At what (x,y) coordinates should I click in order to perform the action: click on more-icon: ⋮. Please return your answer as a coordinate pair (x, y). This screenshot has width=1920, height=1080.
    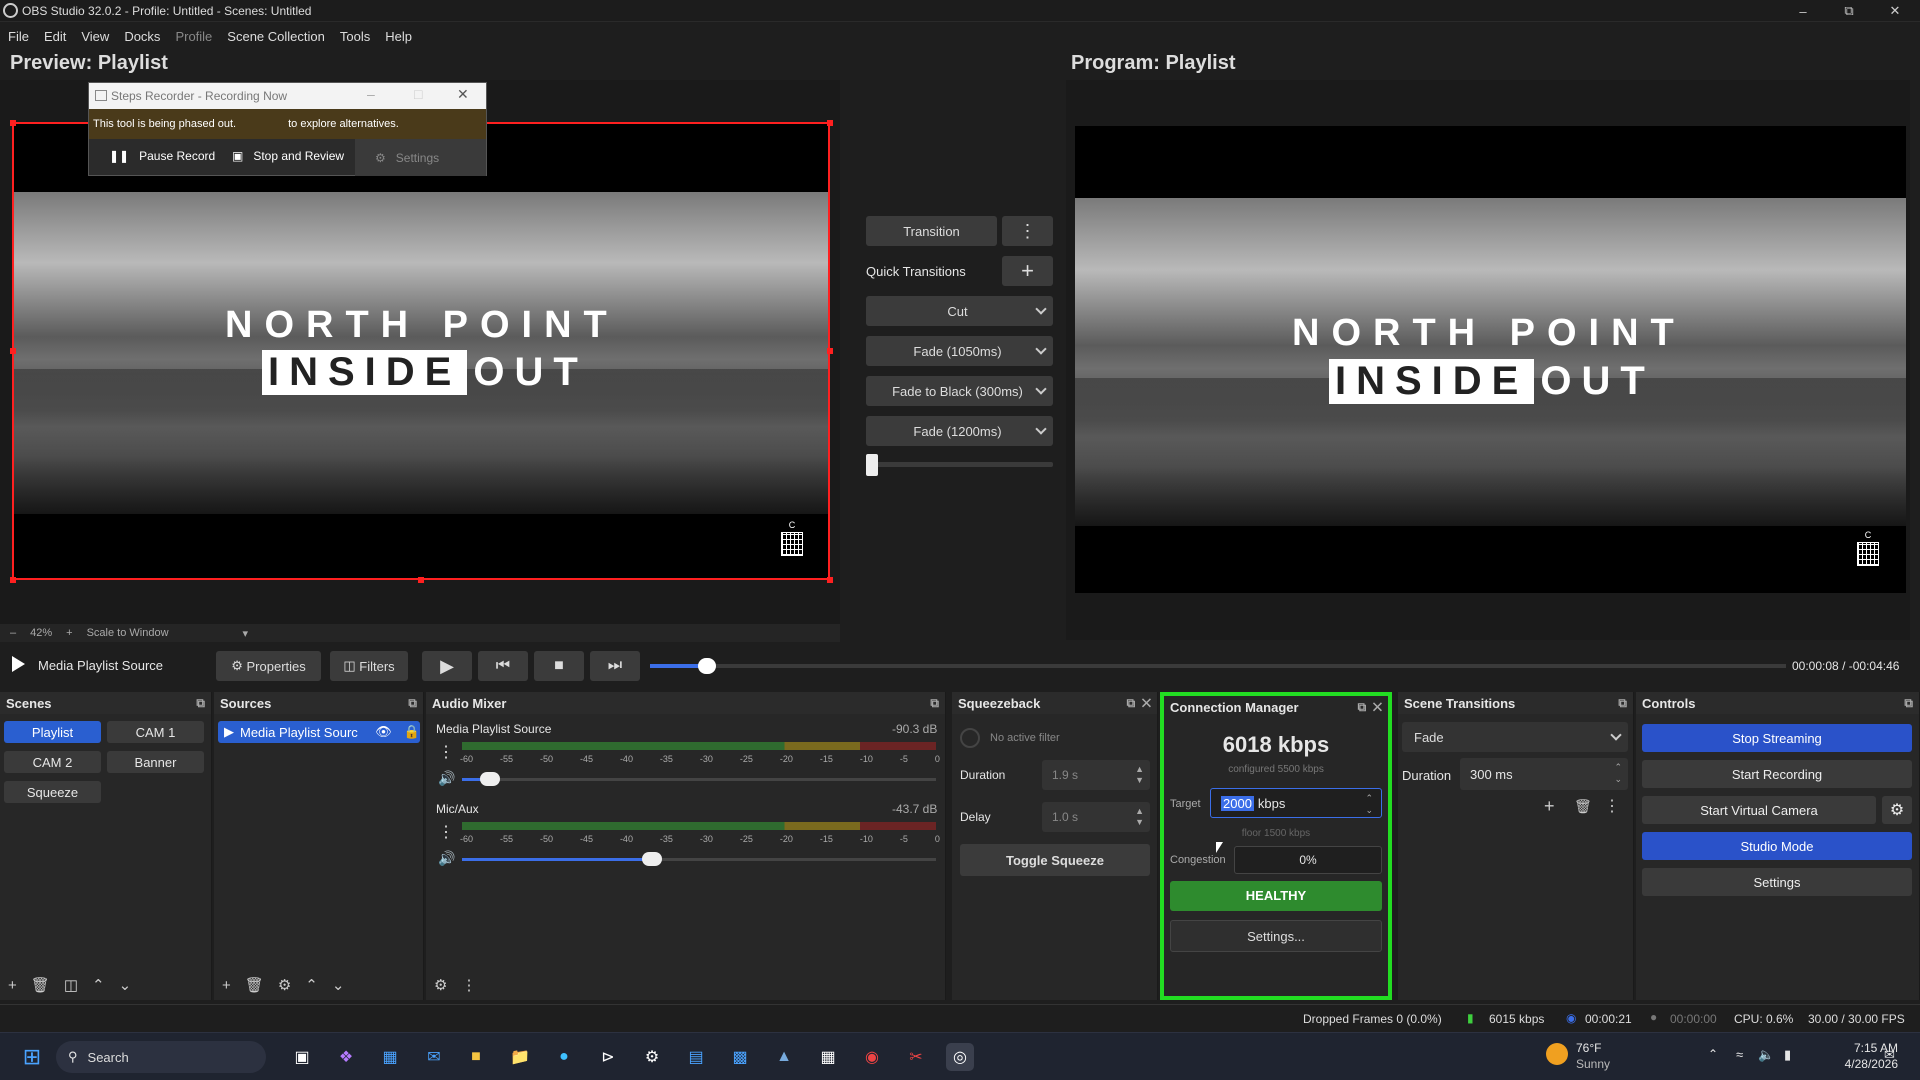
    Looking at the image, I should click on (1027, 231).